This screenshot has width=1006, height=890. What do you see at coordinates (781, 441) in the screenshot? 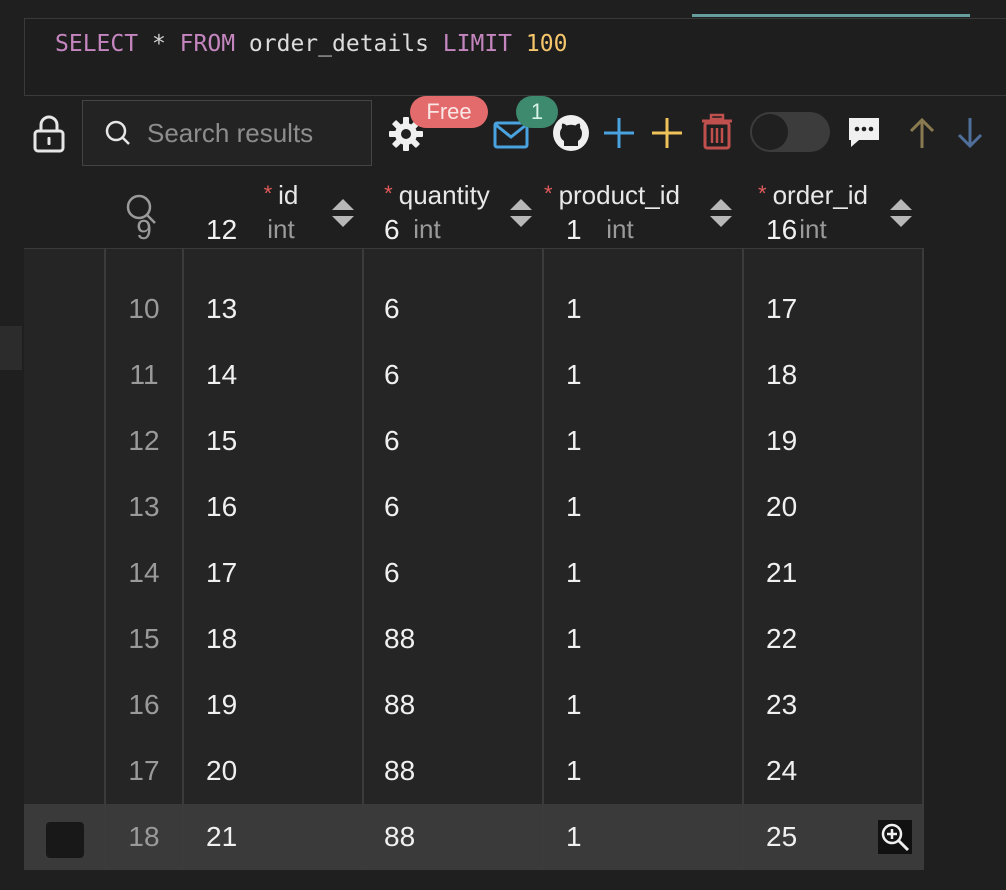
I see `cell-order-id: 19` at bounding box center [781, 441].